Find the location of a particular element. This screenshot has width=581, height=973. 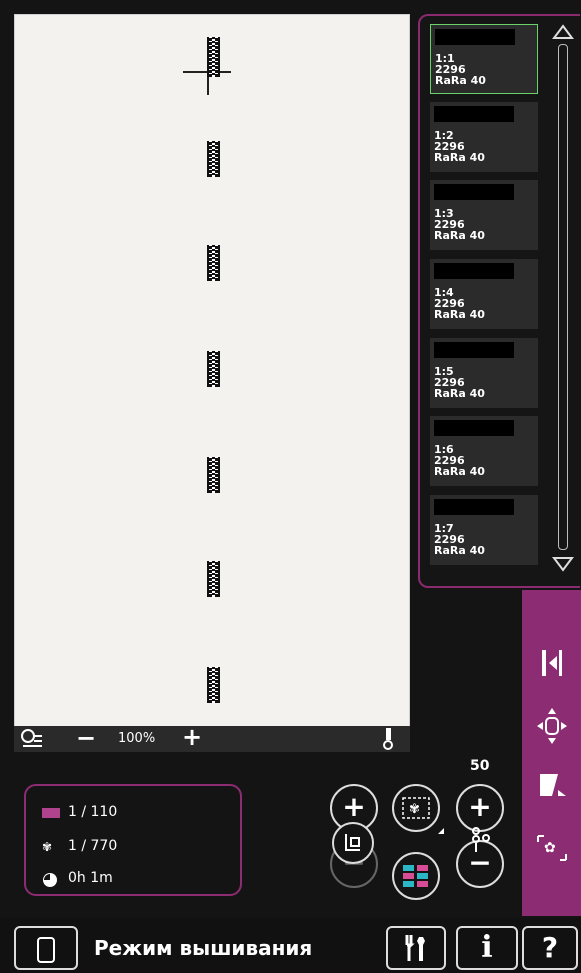

thread-tension-icon is located at coordinates (481, 839).